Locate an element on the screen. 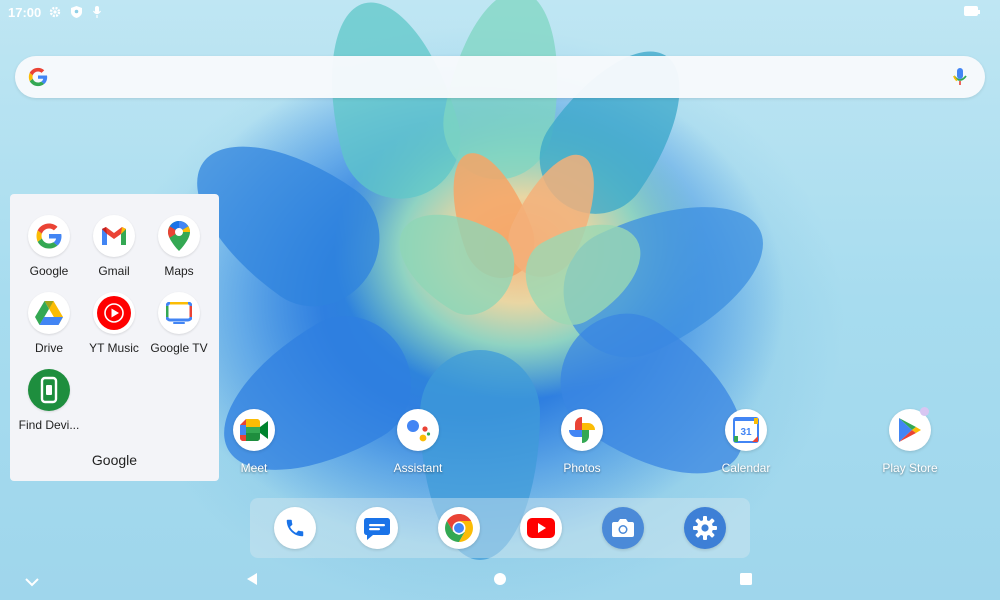 The height and width of the screenshot is (600, 1000). folder-app-google-tv: Google TV is located at coordinates (179, 323).